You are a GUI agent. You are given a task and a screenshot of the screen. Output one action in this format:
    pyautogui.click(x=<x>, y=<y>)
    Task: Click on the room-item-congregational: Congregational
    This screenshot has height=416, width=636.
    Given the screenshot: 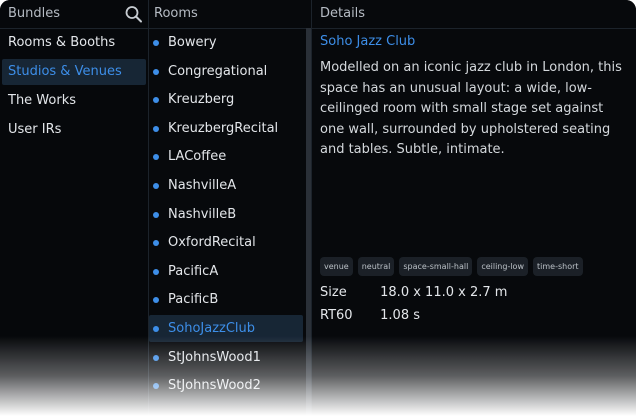 What is the action you would take?
    pyautogui.click(x=226, y=71)
    